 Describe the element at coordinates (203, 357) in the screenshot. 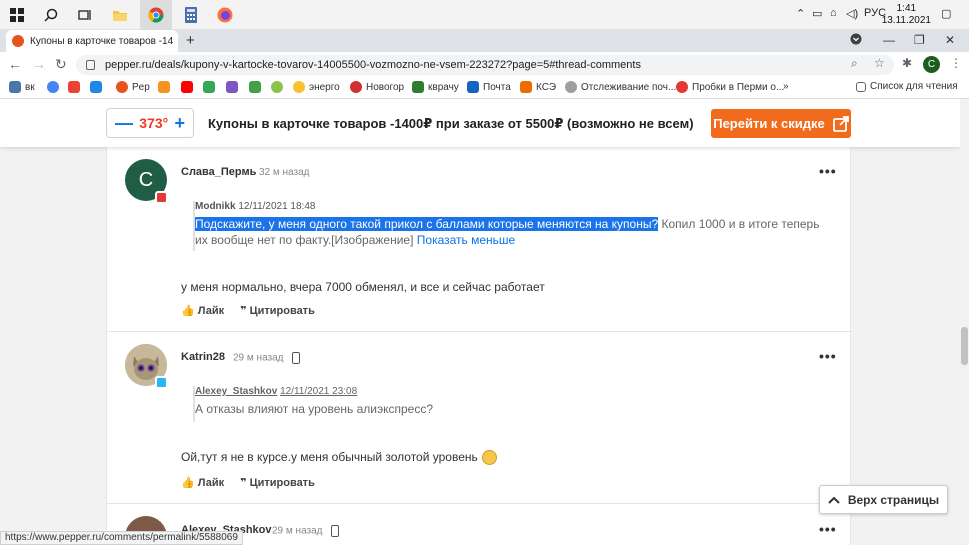

I see `comment-author: Katrin28` at that location.